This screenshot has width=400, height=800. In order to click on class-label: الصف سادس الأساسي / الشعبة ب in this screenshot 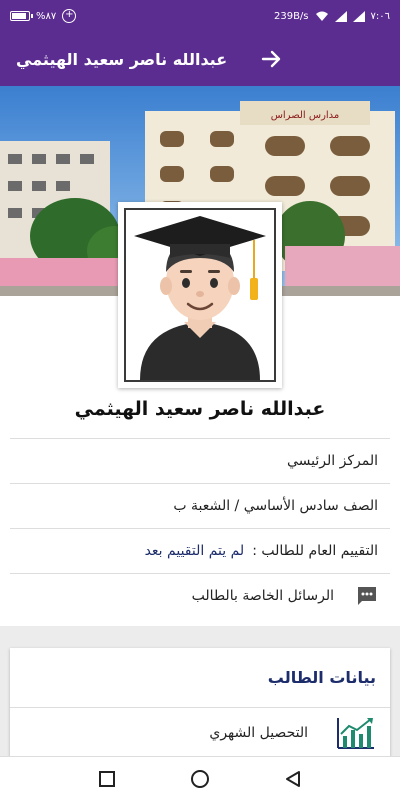, I will do `click(275, 505)`.